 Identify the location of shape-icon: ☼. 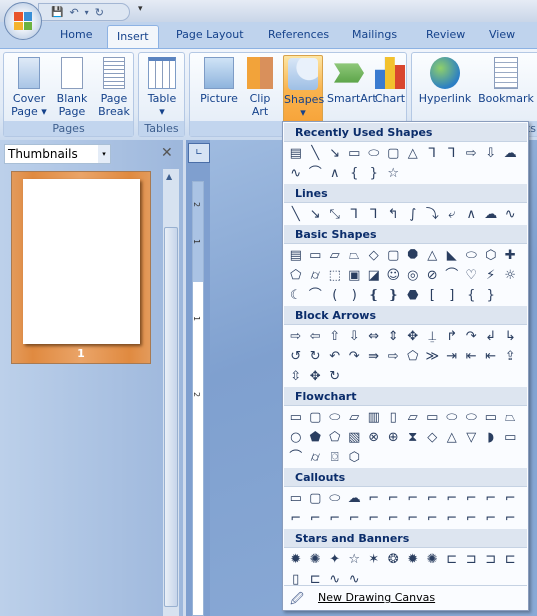
(511, 276).